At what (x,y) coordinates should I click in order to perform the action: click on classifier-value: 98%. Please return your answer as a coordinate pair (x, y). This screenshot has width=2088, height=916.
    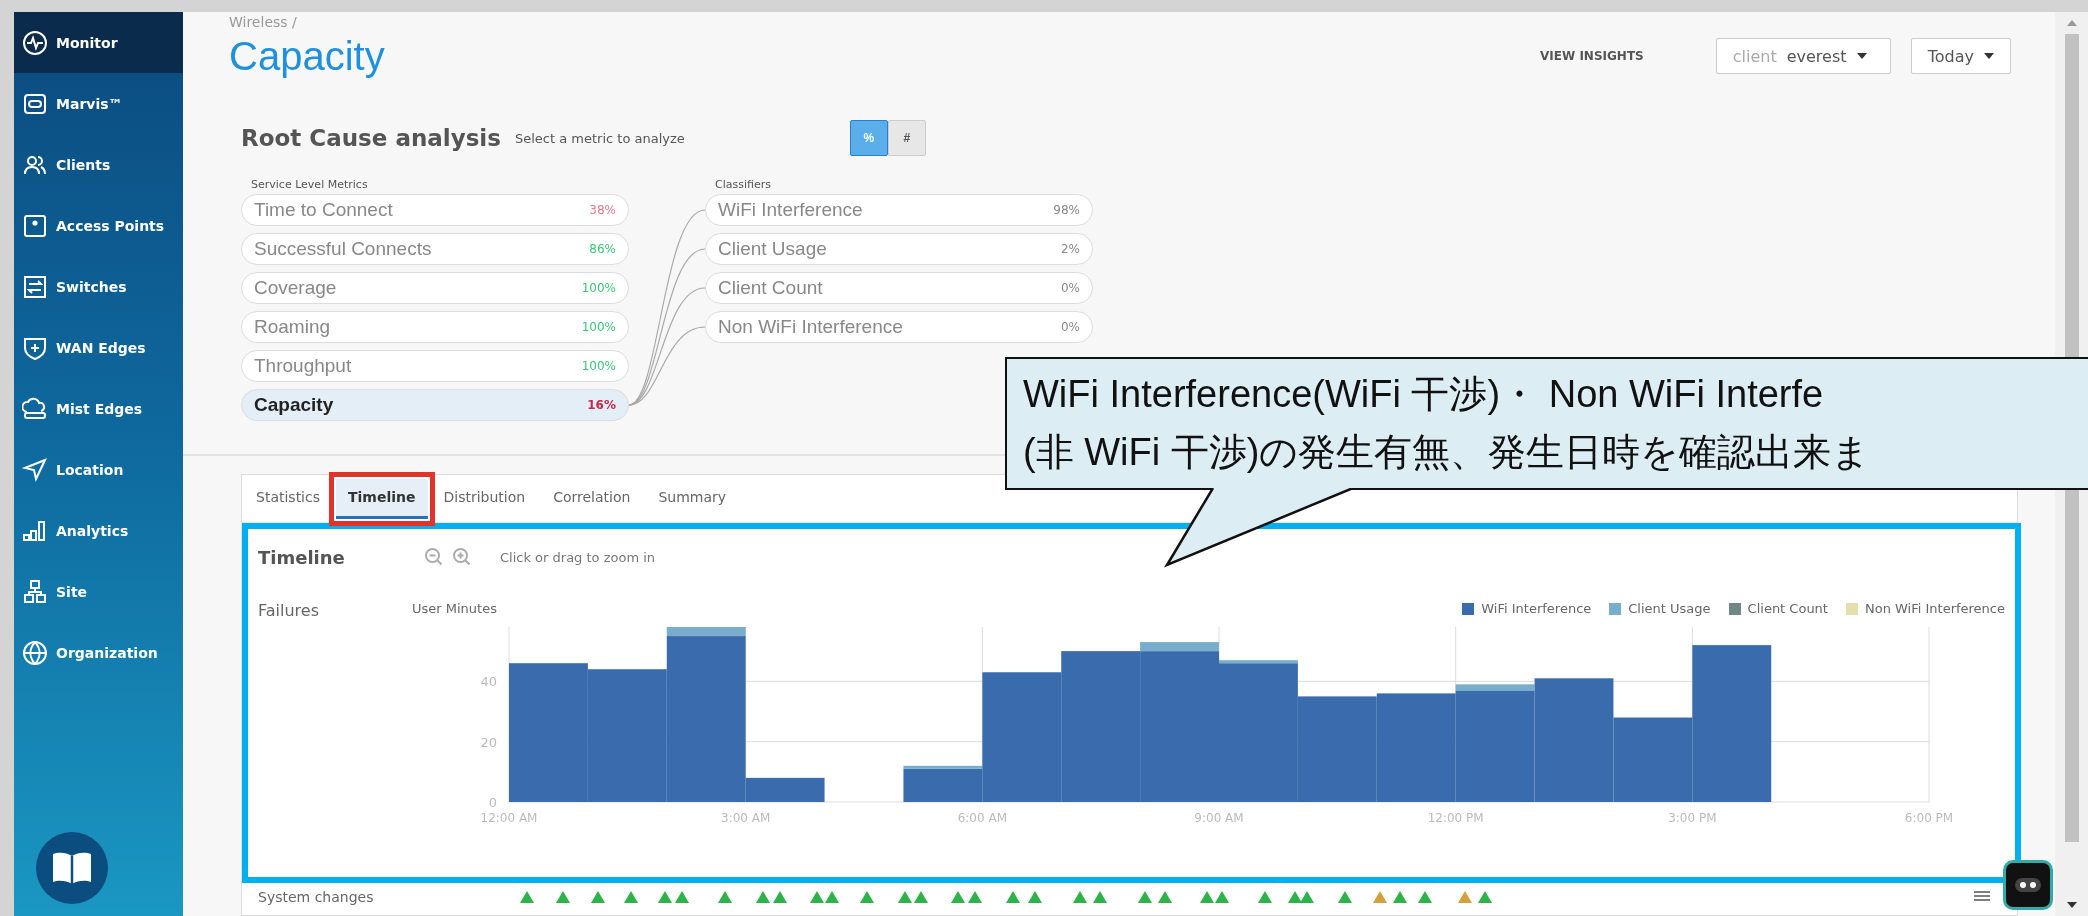
    Looking at the image, I should click on (1066, 210).